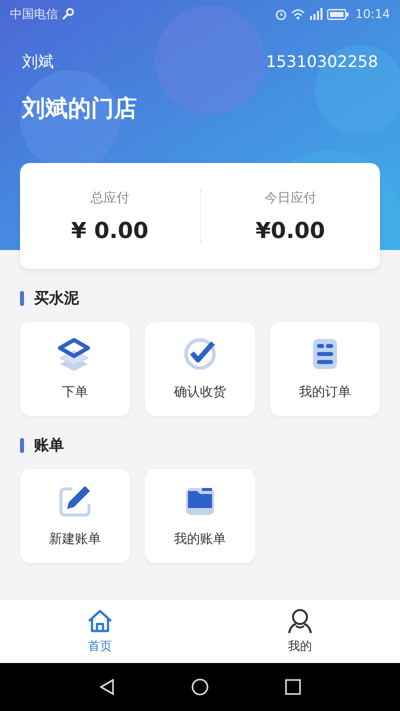 Image resolution: width=400 pixels, height=711 pixels. What do you see at coordinates (290, 231) in the screenshot?
I see `summary-amount: ¥0.00` at bounding box center [290, 231].